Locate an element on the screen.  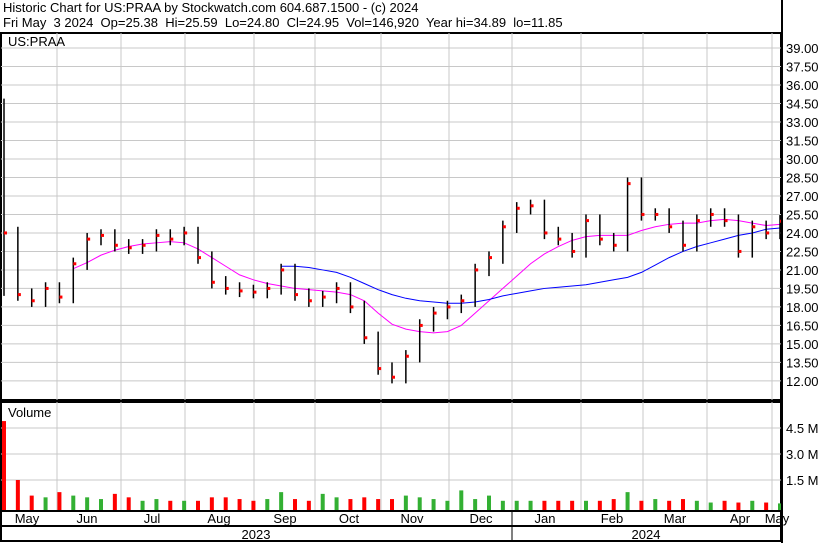
price-tick-label: 21.00 is located at coordinates (802, 270).